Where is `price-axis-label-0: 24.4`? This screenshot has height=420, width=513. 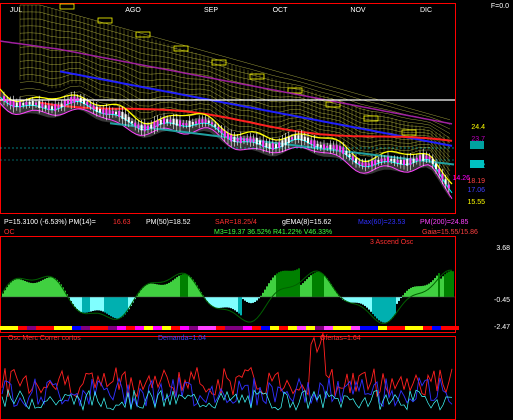 price-axis-label-0: 24.4 is located at coordinates (478, 127).